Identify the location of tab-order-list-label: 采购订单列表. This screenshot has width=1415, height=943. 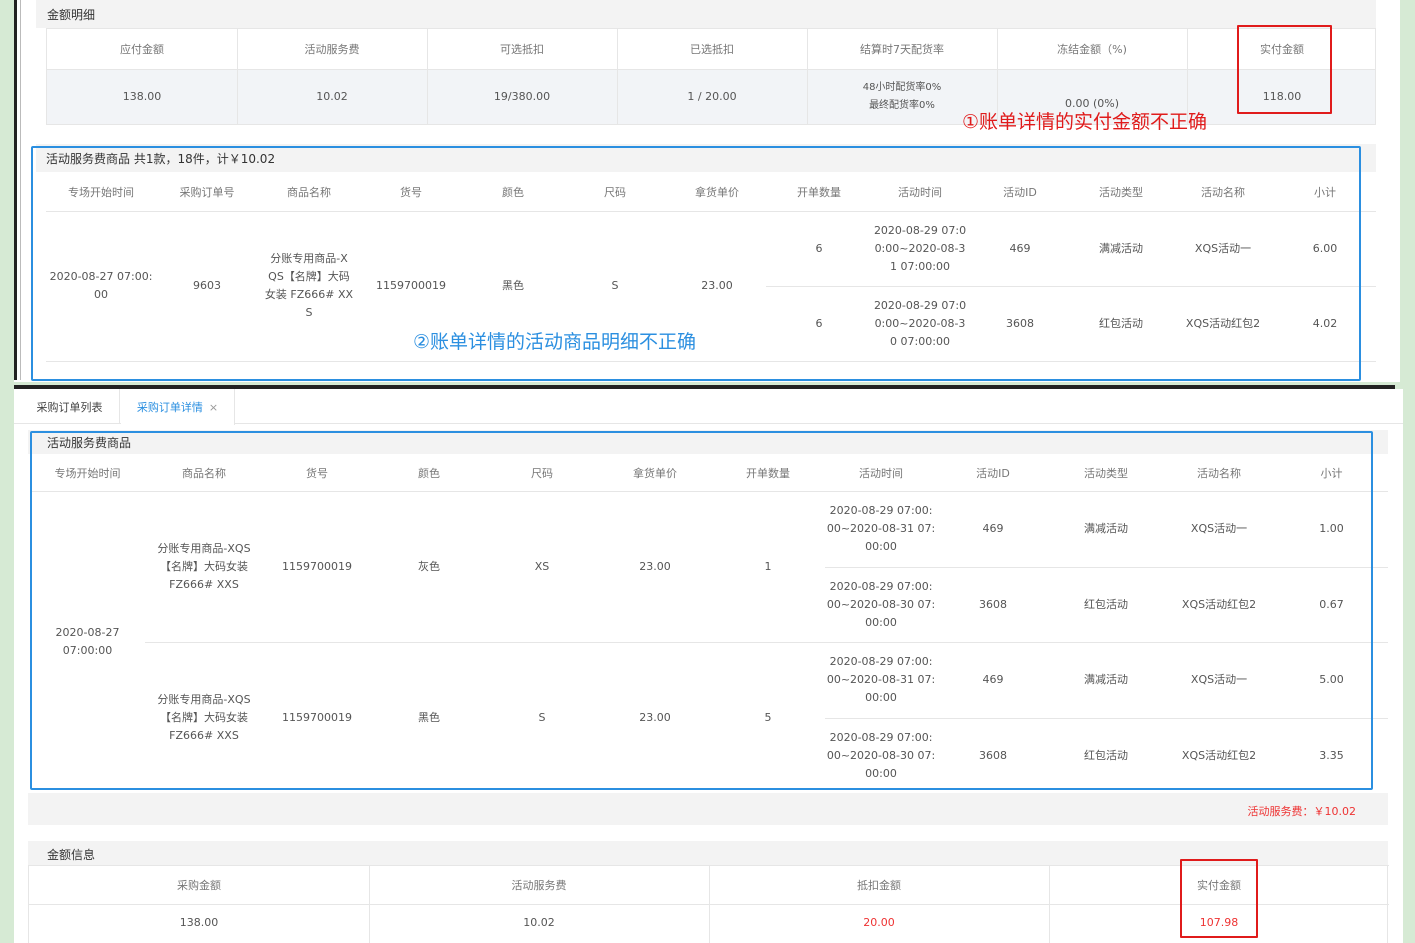
(69, 407).